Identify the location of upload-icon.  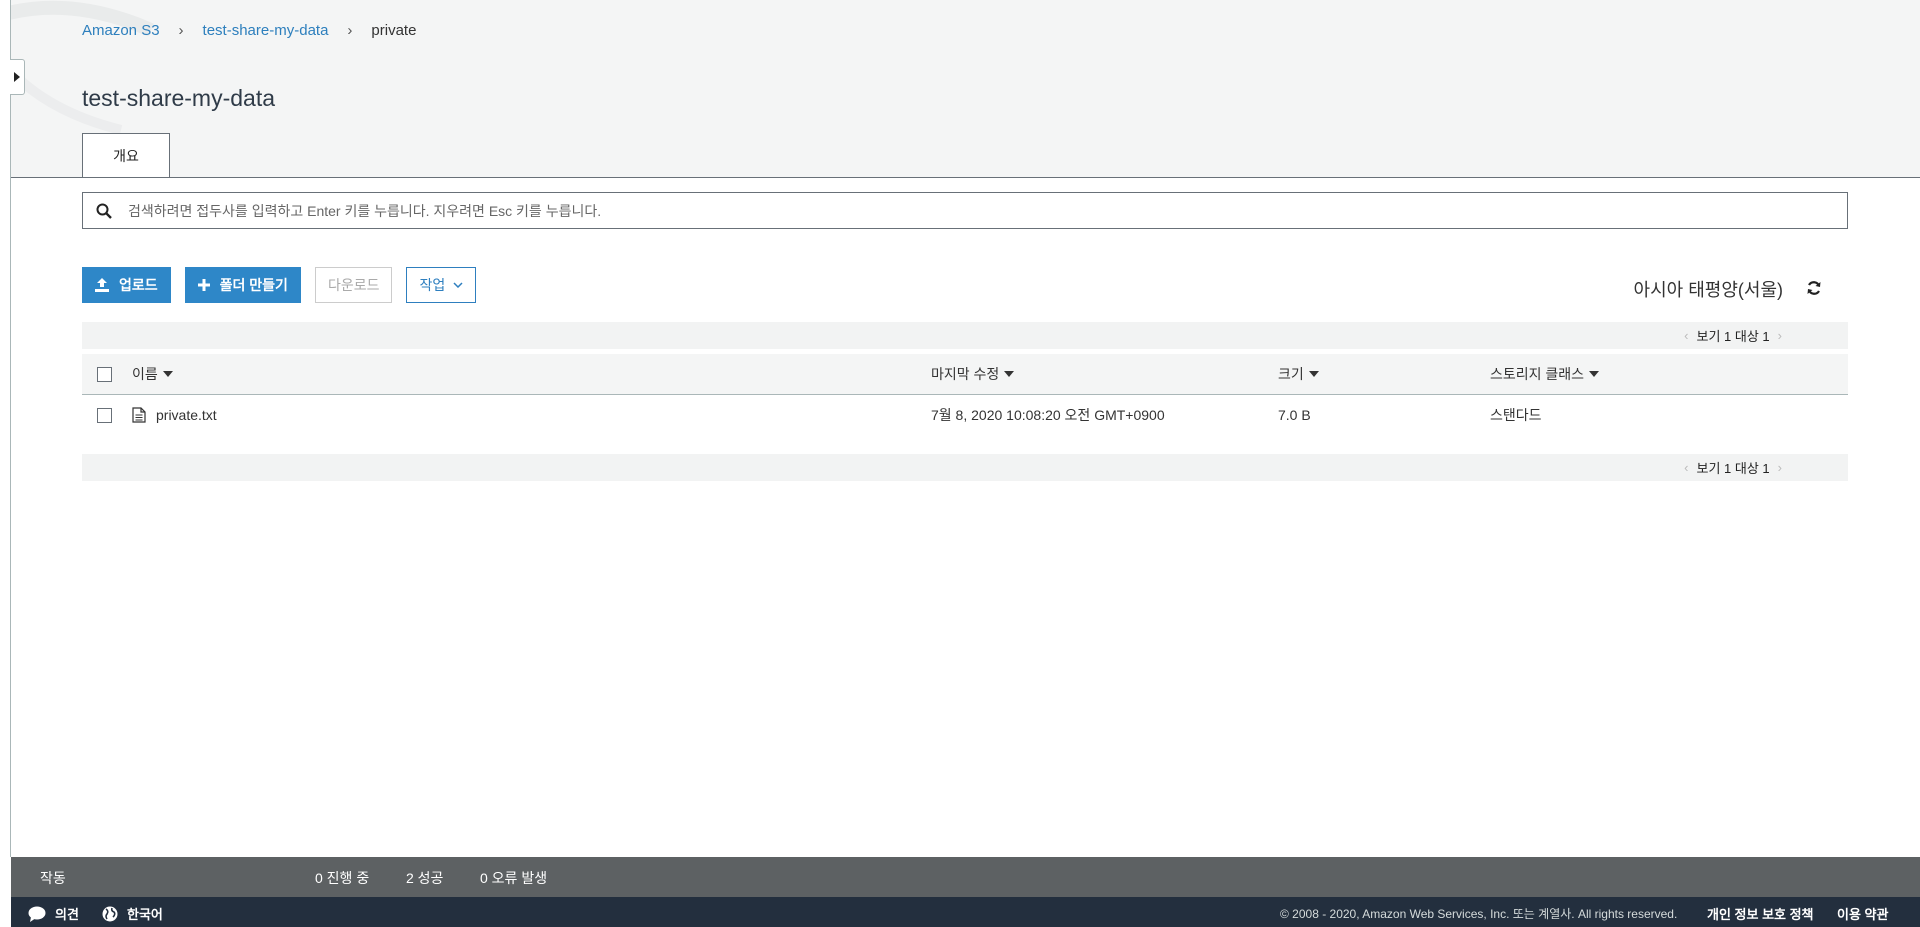
(102, 285).